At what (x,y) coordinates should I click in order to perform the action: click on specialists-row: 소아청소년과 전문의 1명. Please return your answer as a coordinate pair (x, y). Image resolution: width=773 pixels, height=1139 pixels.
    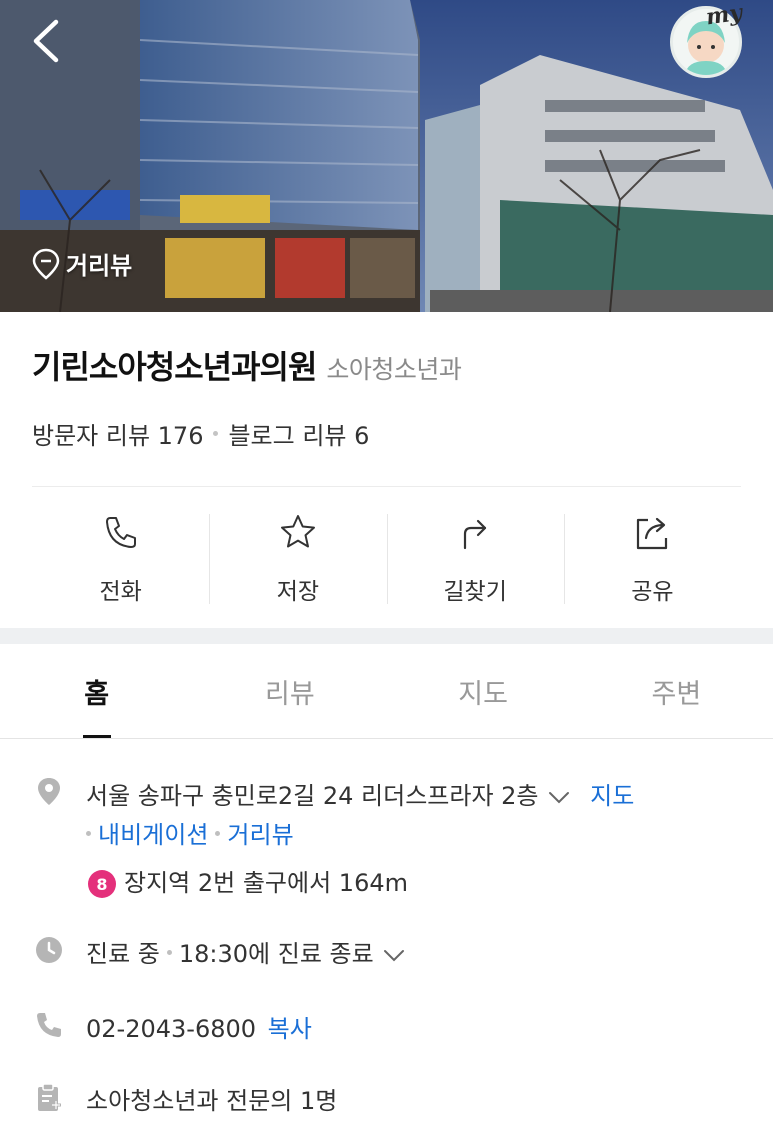
    Looking at the image, I should click on (211, 1098).